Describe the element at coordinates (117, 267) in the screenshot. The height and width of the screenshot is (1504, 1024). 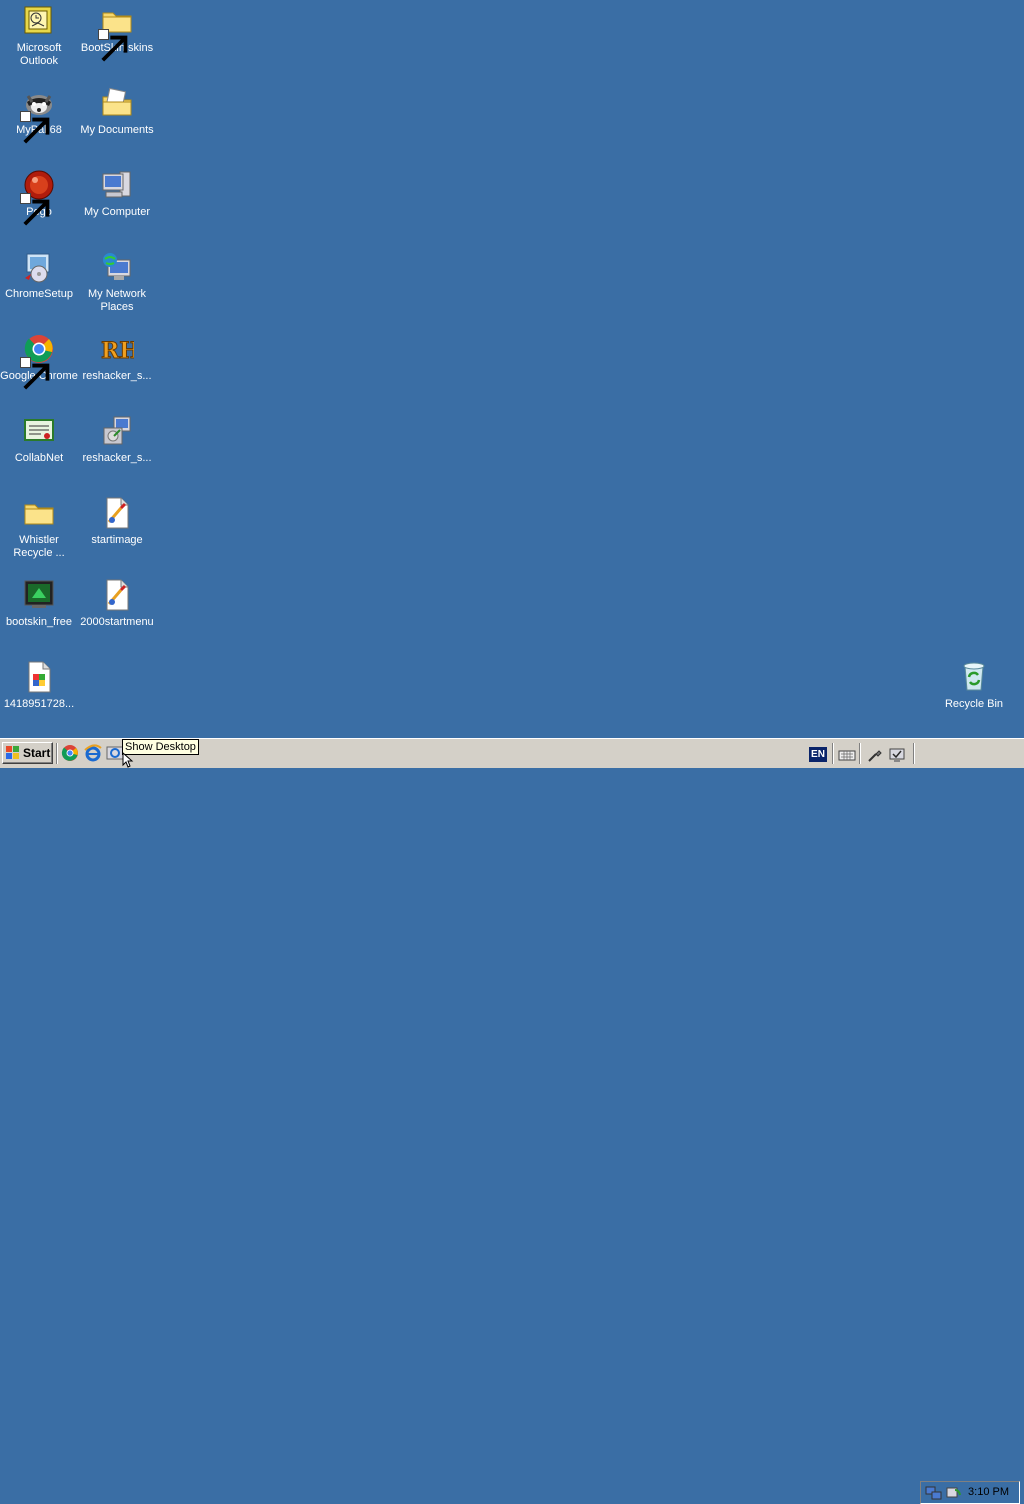
I see `network-places-icon` at that location.